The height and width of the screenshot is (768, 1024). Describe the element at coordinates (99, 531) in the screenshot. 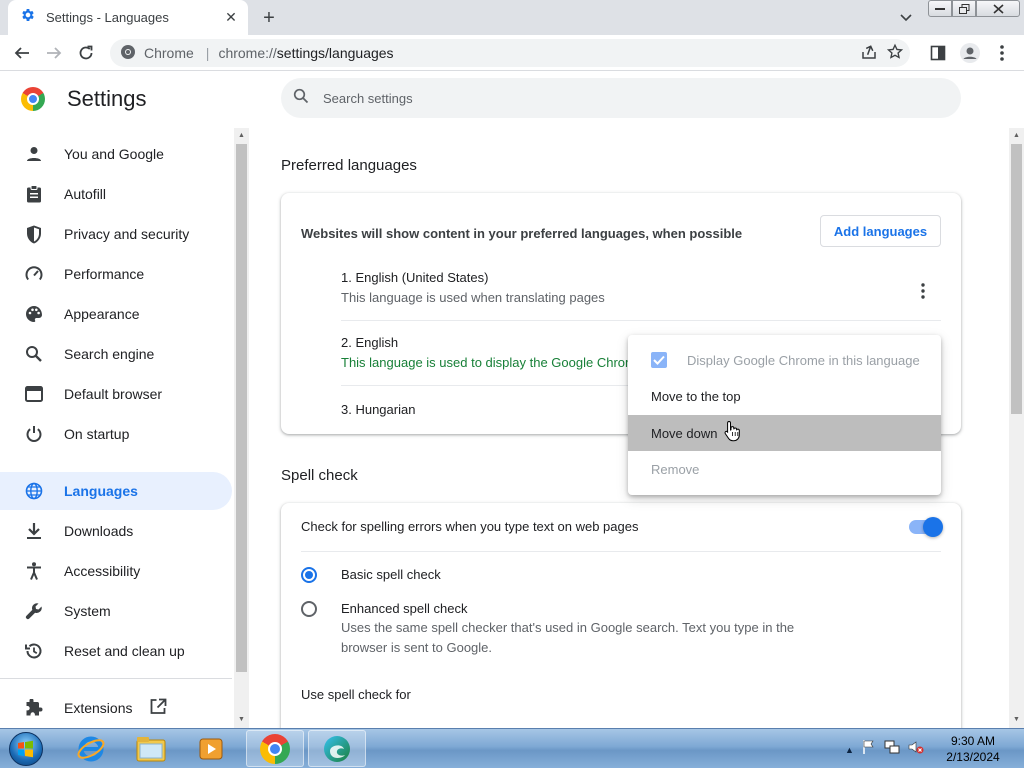

I see `sidebar-item-label: Downloads` at that location.